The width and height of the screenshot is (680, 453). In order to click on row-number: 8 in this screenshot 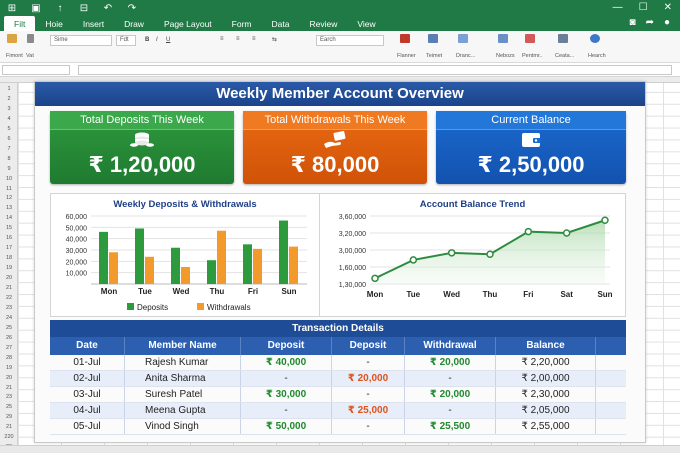, I will do `click(9, 159)`.